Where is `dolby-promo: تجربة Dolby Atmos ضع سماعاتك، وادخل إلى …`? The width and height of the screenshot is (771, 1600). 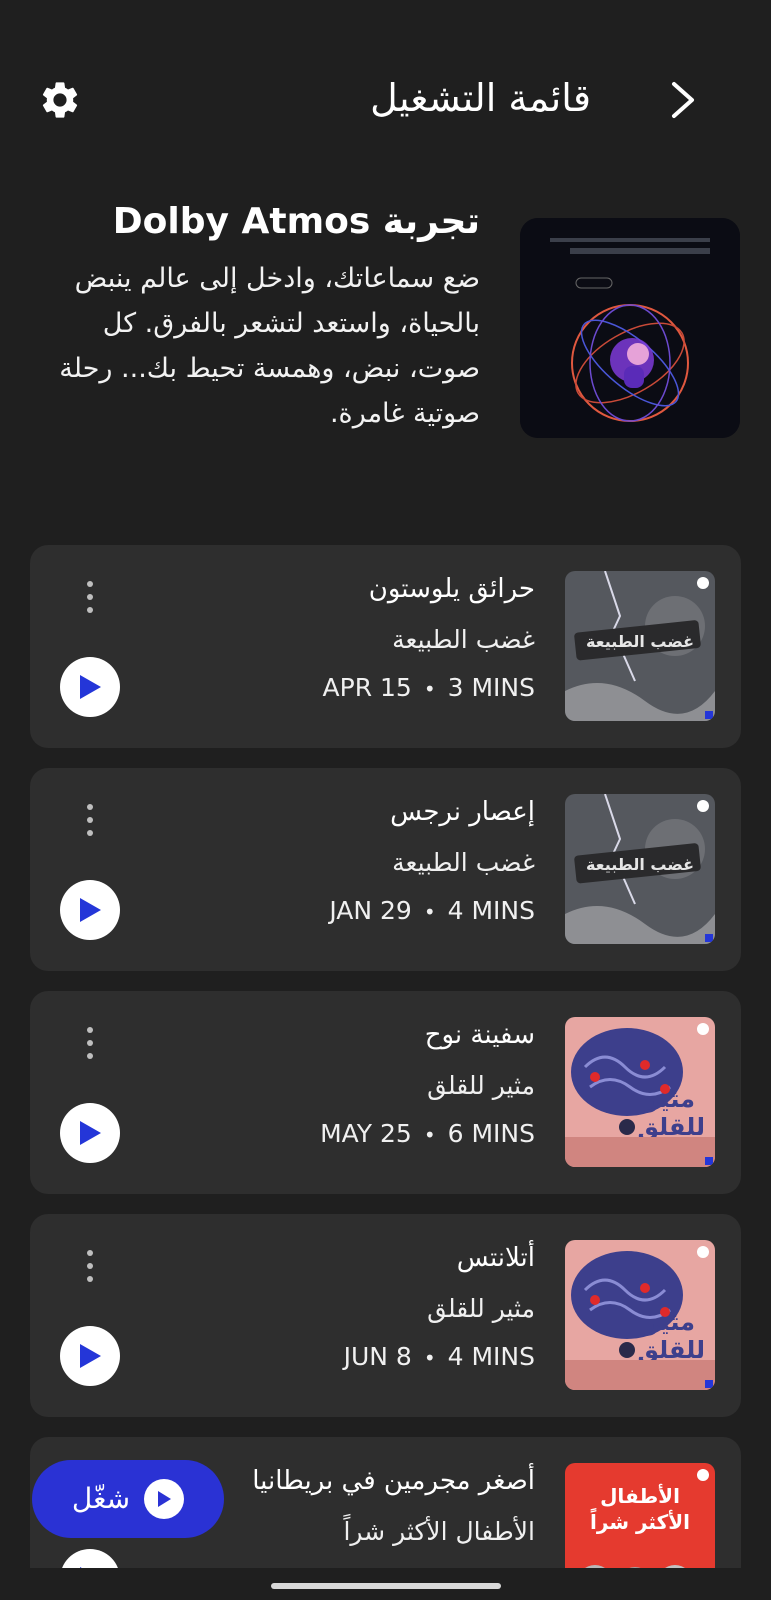
dolby-promo: تجربة Dolby Atmos ضع سماعاتك، وادخل إلى … is located at coordinates (390, 326).